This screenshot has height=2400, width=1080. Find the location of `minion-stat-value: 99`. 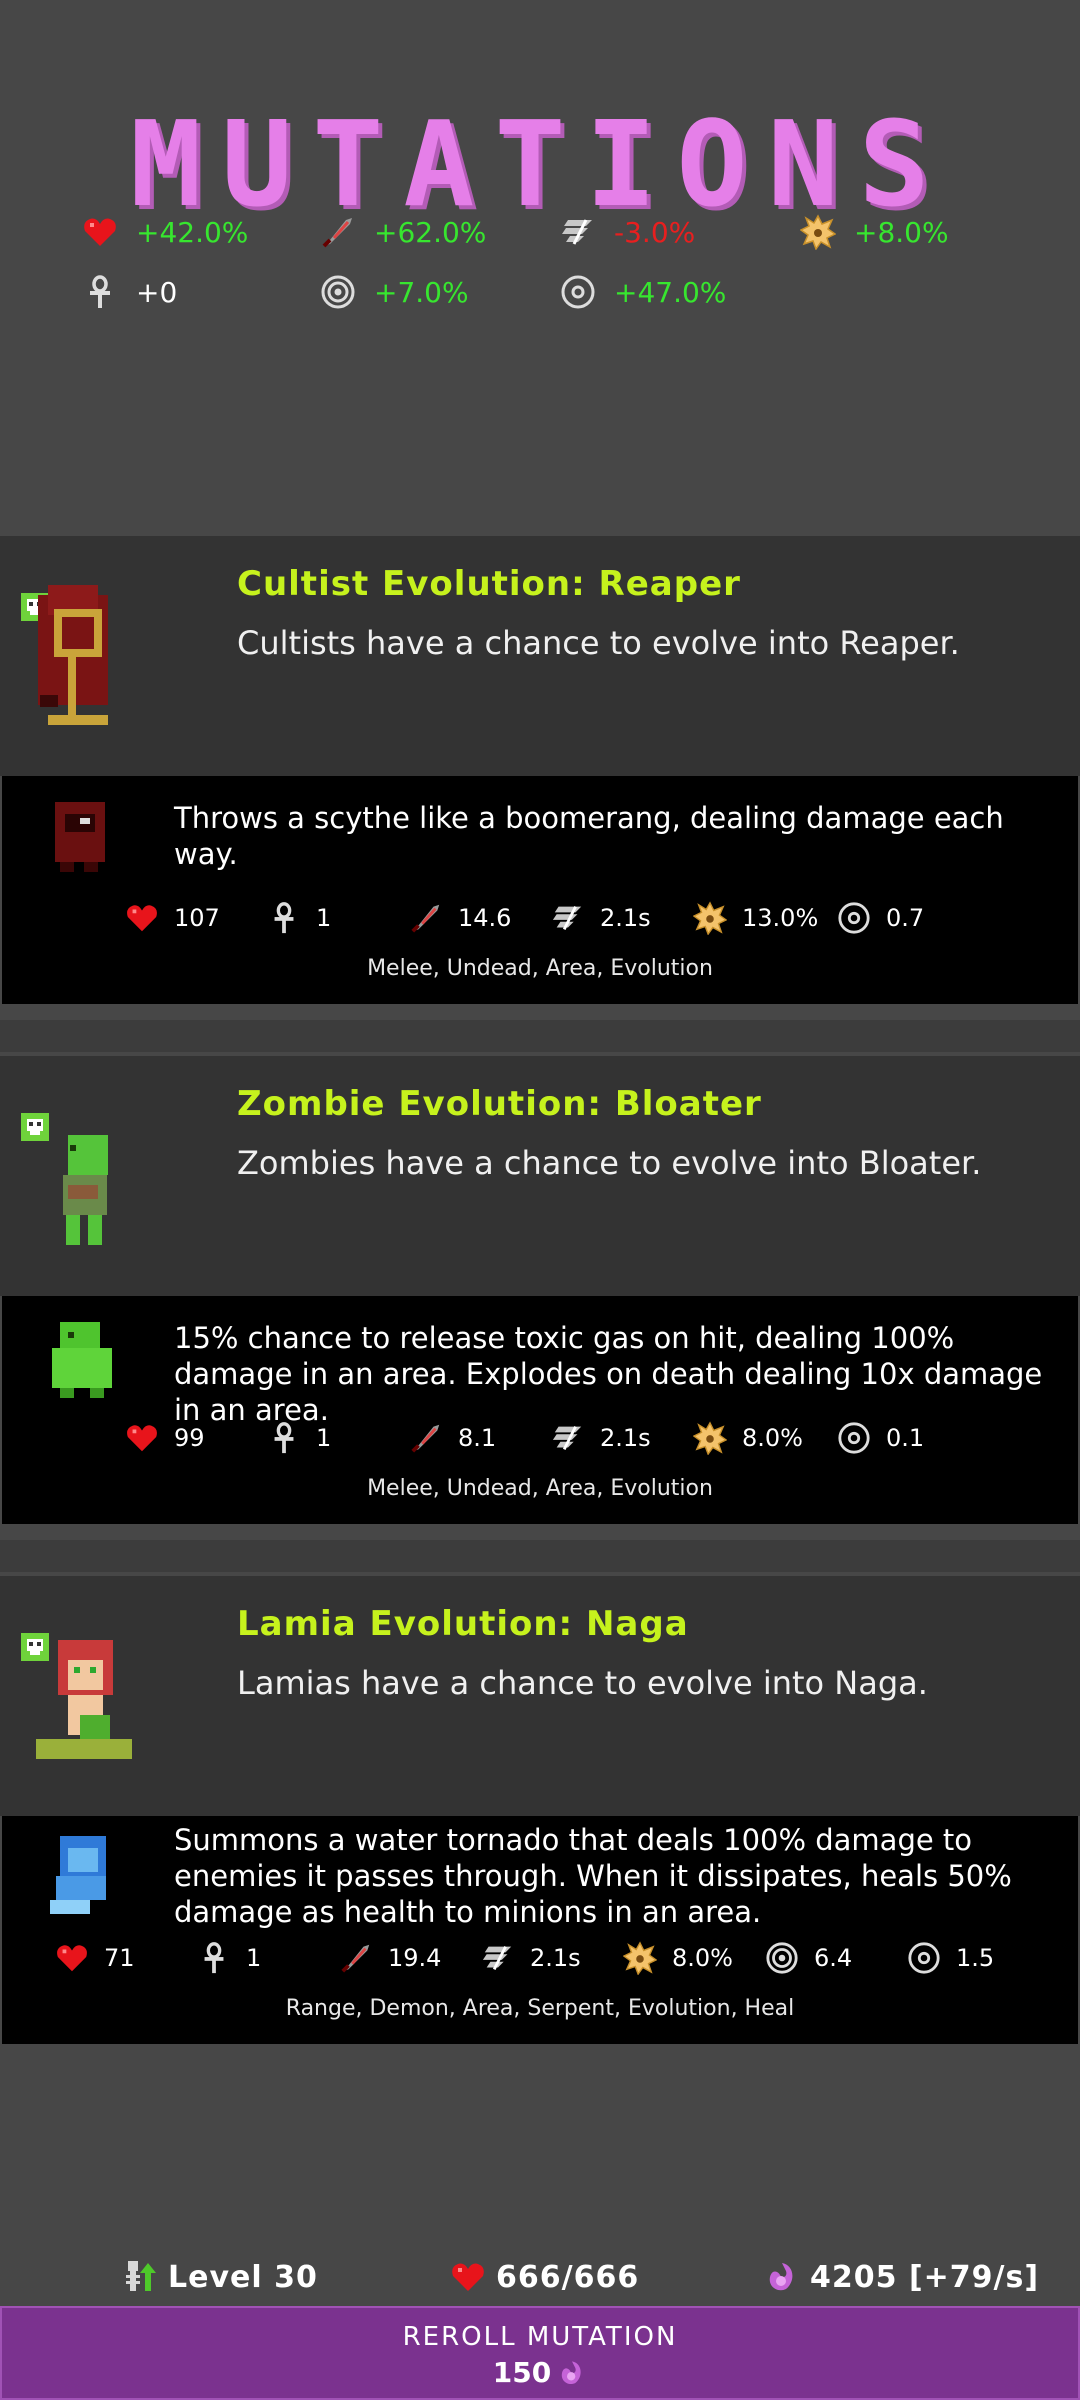

minion-stat-value: 99 is located at coordinates (189, 1438).